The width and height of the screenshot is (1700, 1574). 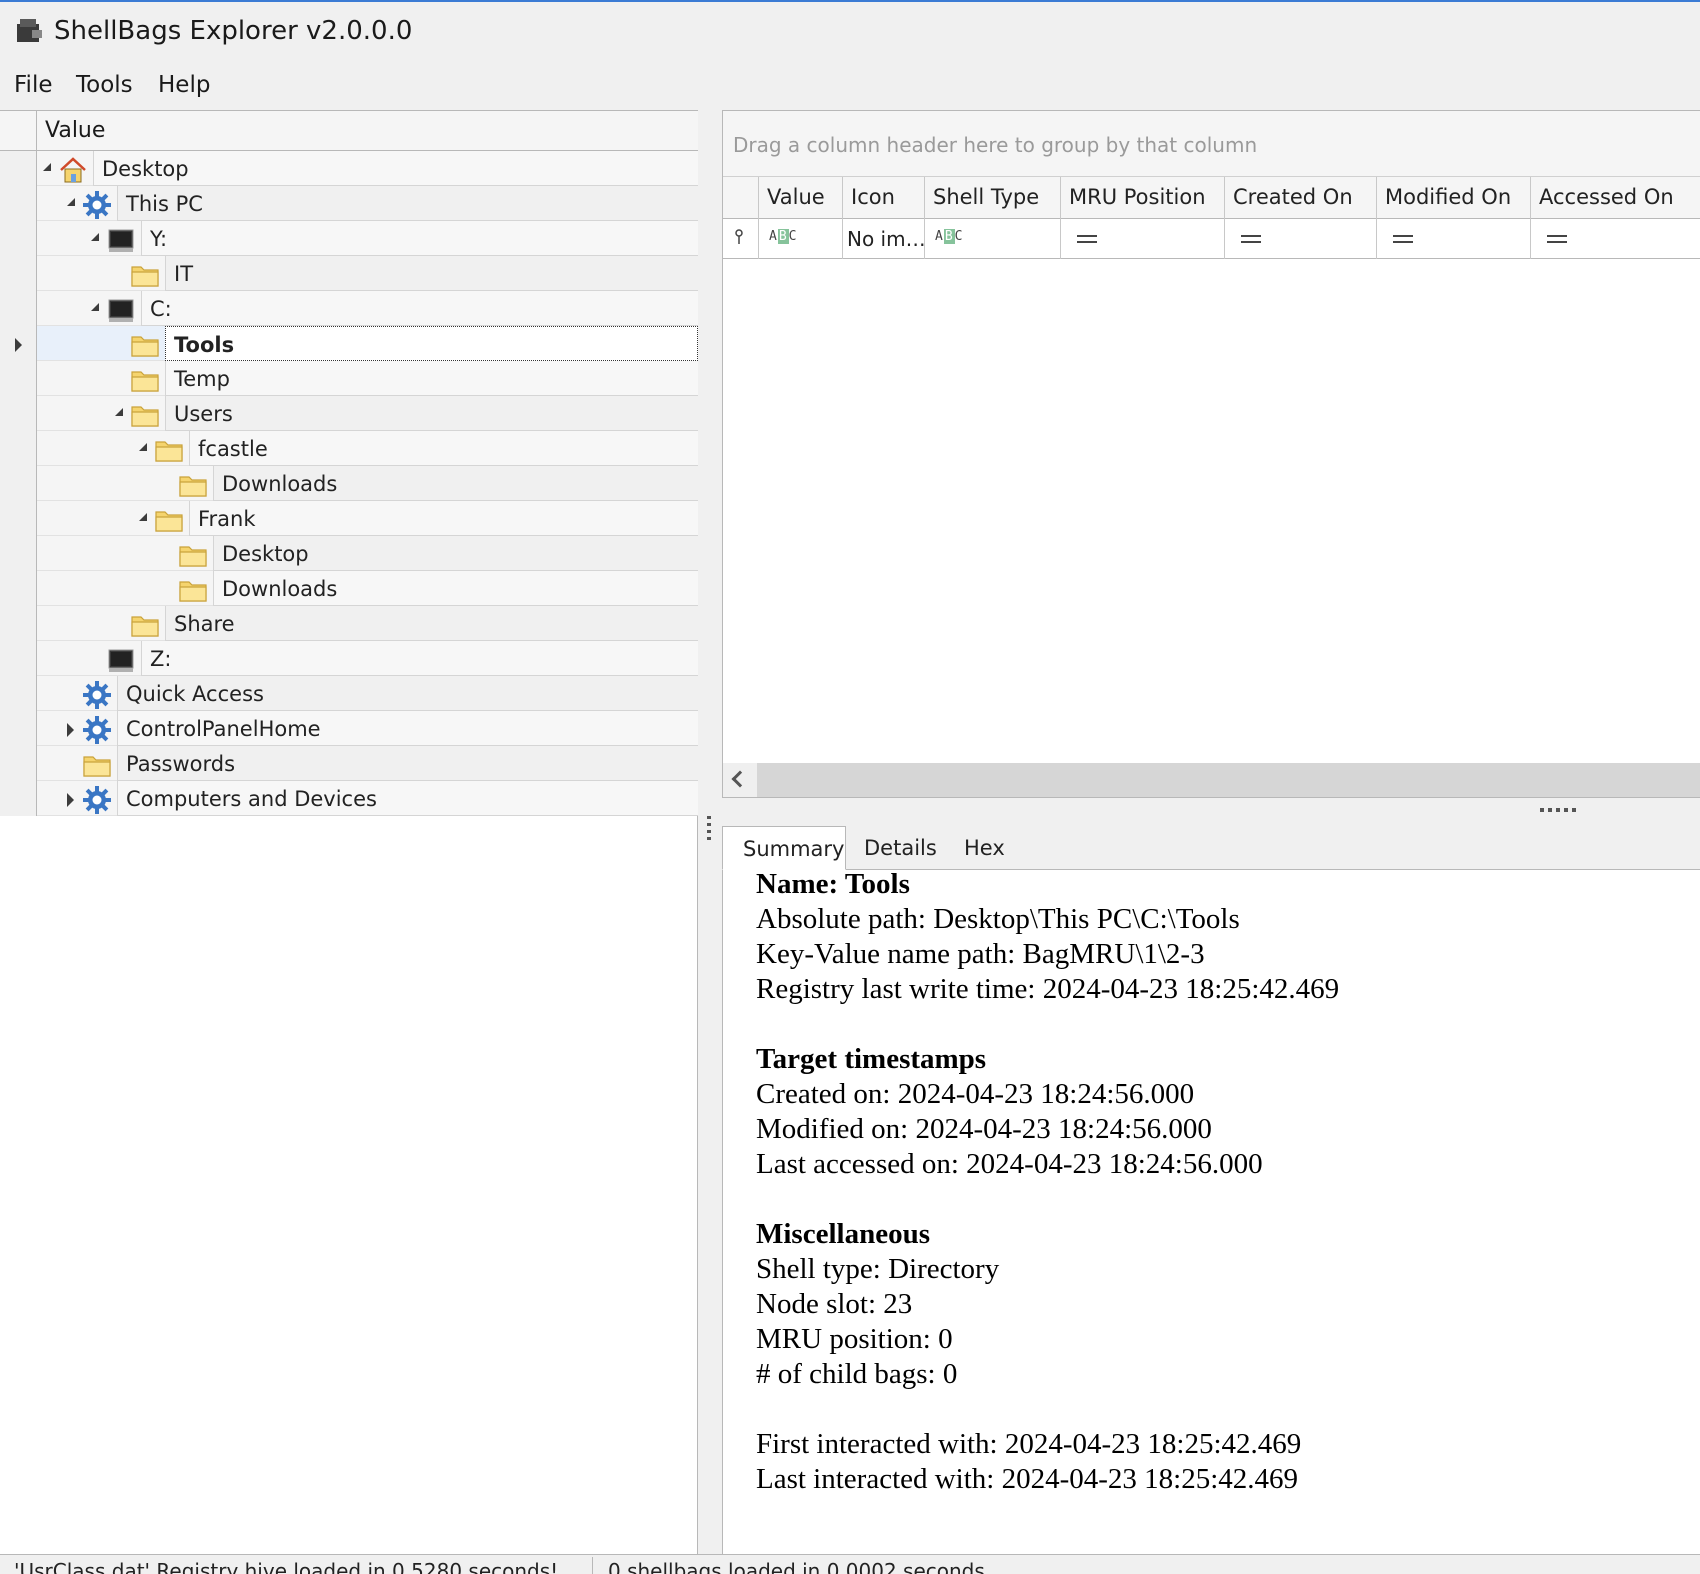 What do you see at coordinates (75, 130) in the screenshot?
I see `tree-header-value: Value` at bounding box center [75, 130].